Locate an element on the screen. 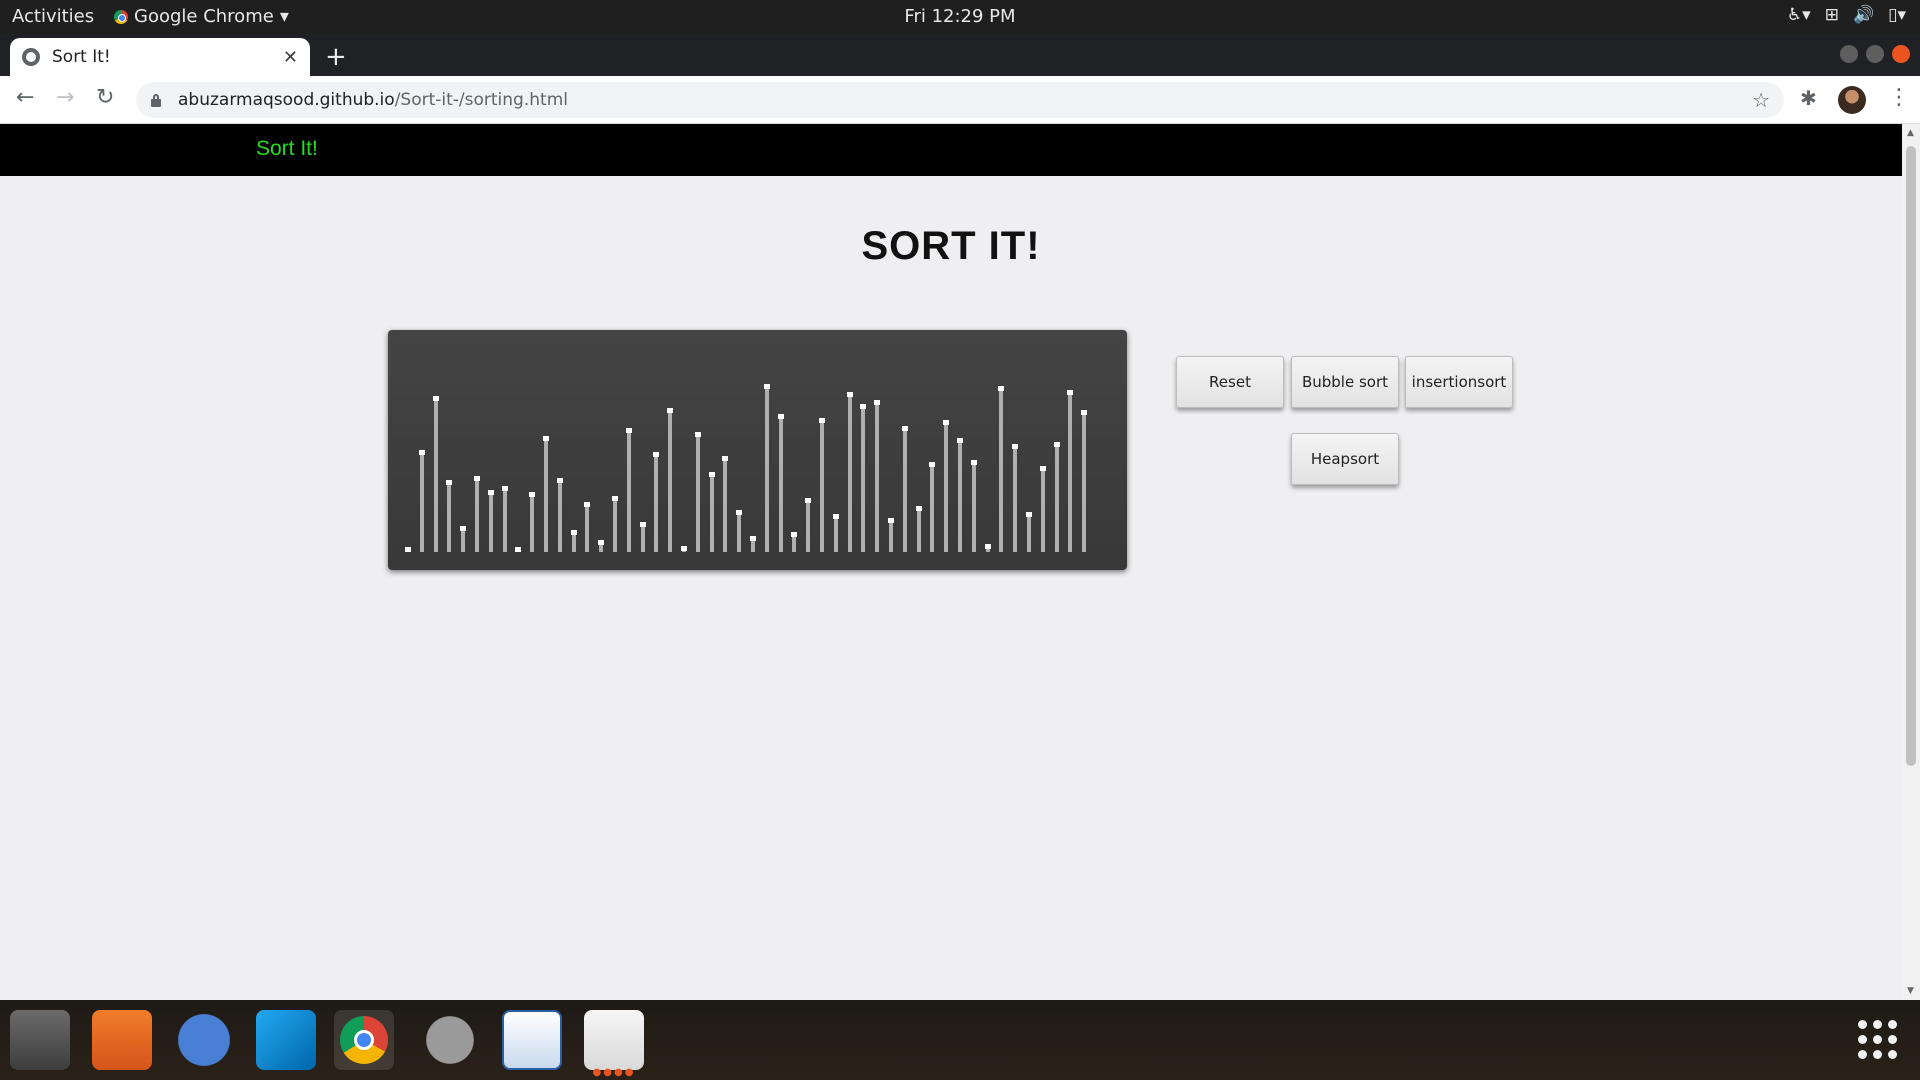 This screenshot has height=1080, width=1920. scroll-up-icon: ▲ is located at coordinates (1910, 133).